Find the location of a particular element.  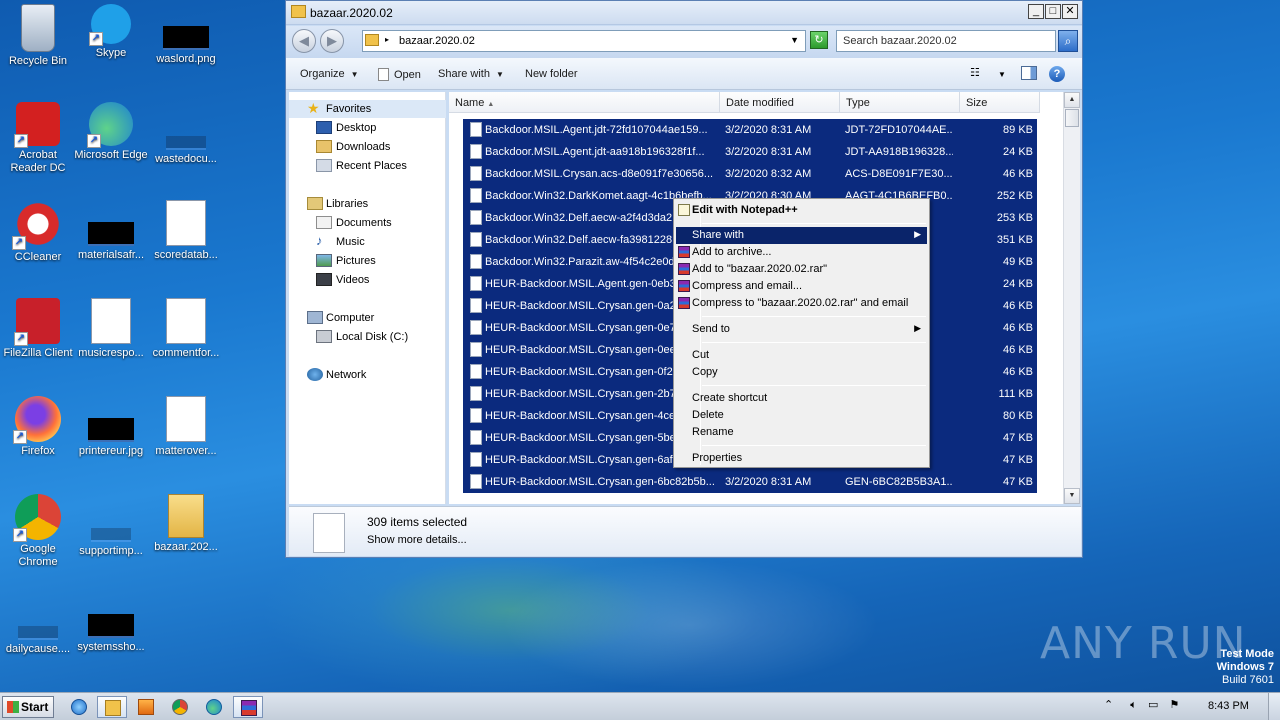

show-hidden-icons-icon: ⌃ is located at coordinates (1108, 705).